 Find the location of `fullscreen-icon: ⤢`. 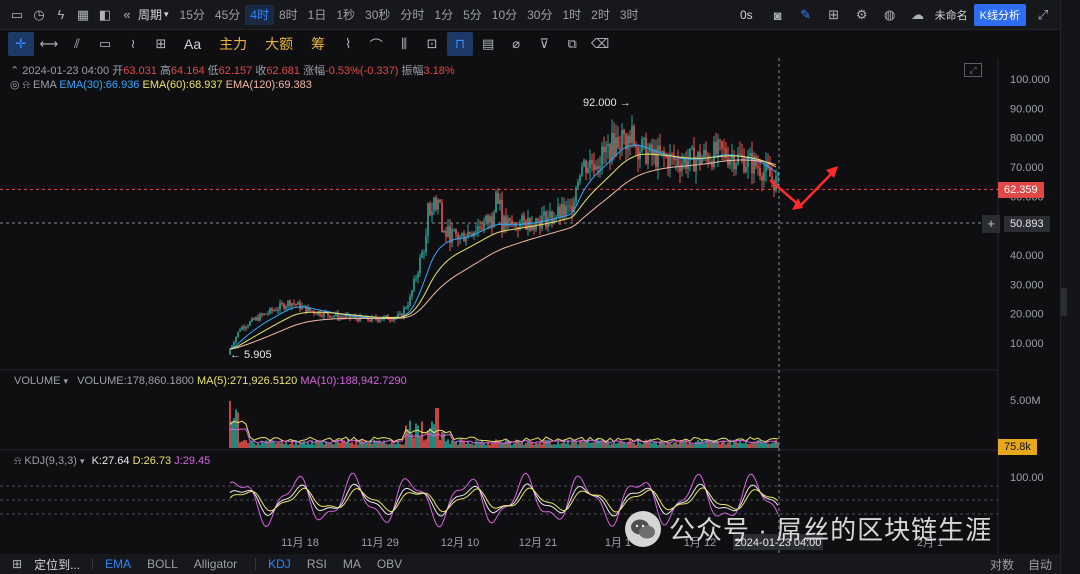

fullscreen-icon: ⤢ is located at coordinates (973, 70).